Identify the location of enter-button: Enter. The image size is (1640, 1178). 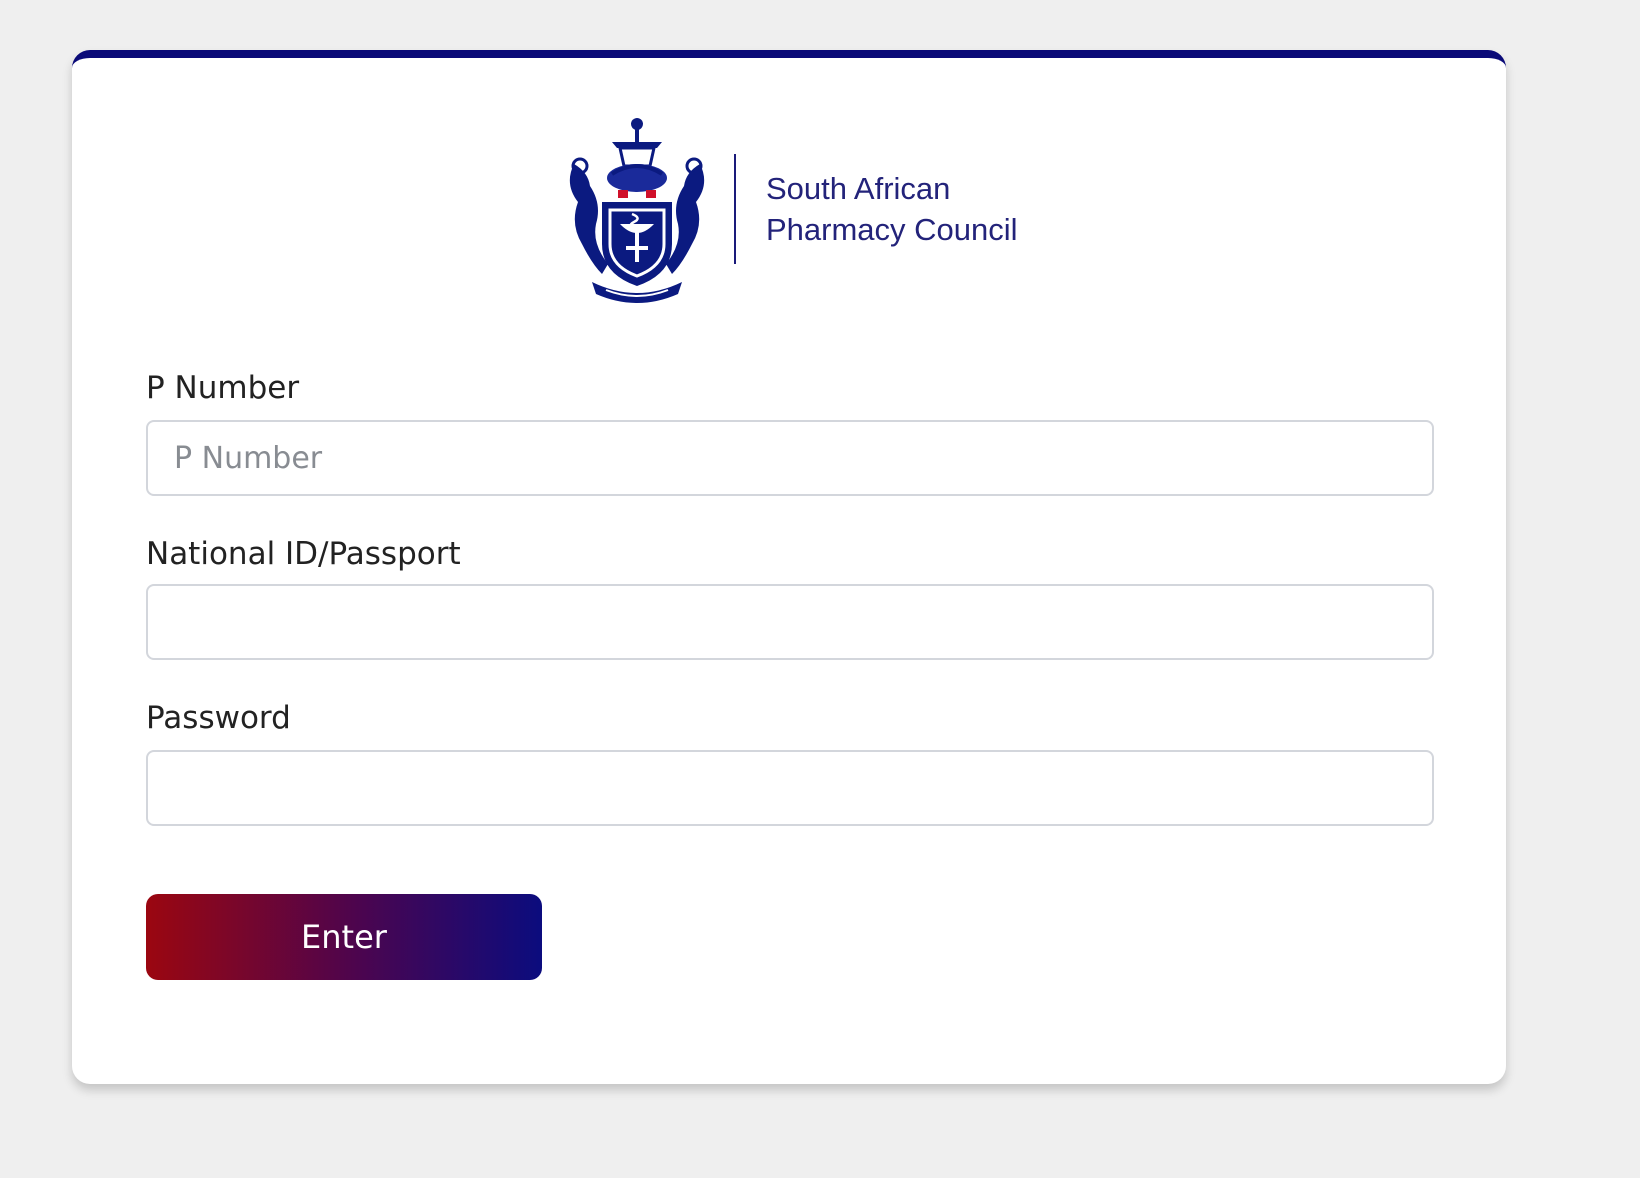
(344, 937).